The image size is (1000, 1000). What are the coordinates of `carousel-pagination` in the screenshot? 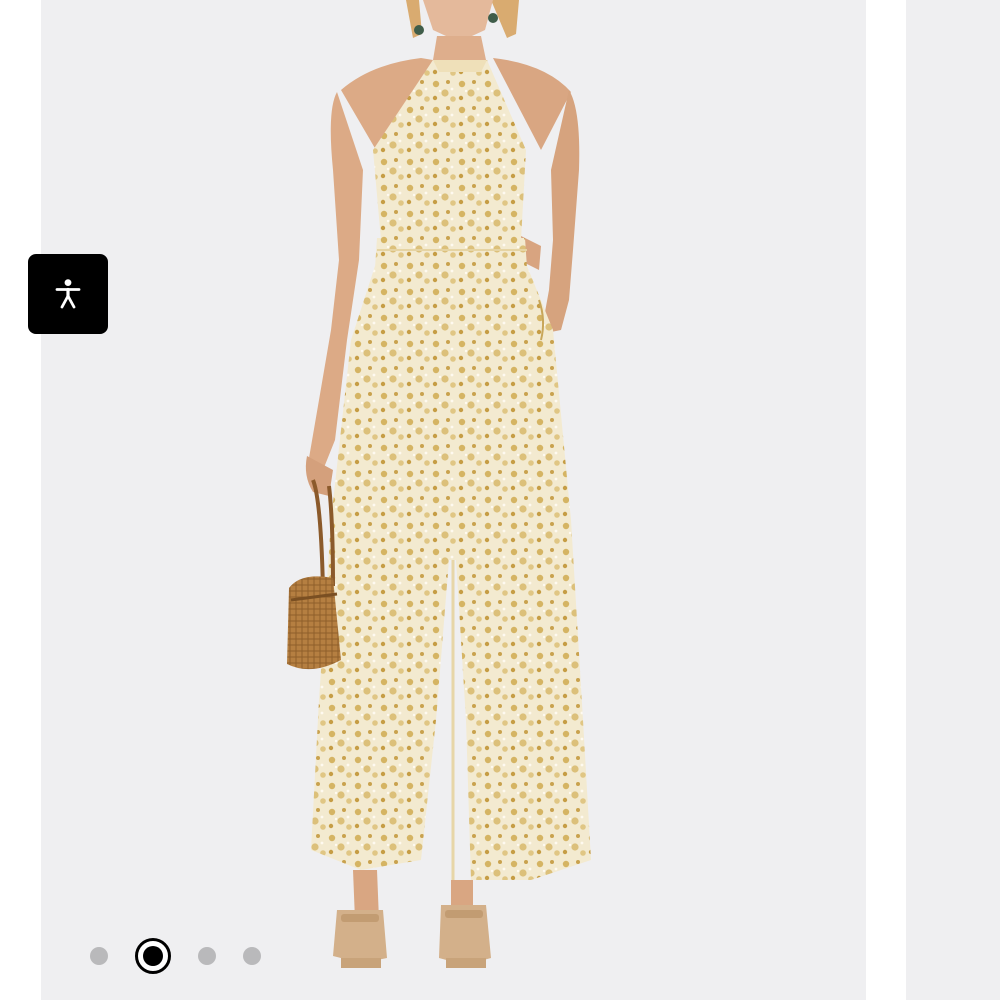 It's located at (175, 956).